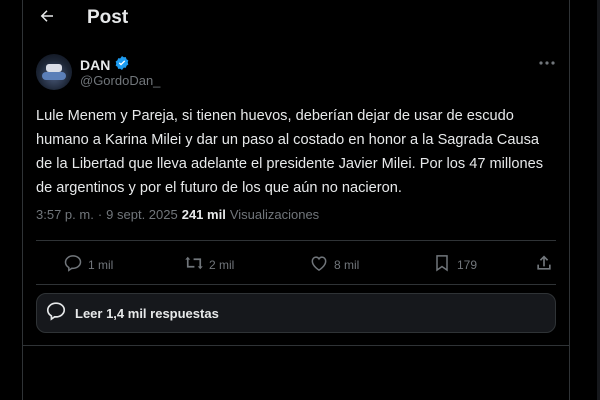  I want to click on repost-count: 2 mil, so click(222, 264).